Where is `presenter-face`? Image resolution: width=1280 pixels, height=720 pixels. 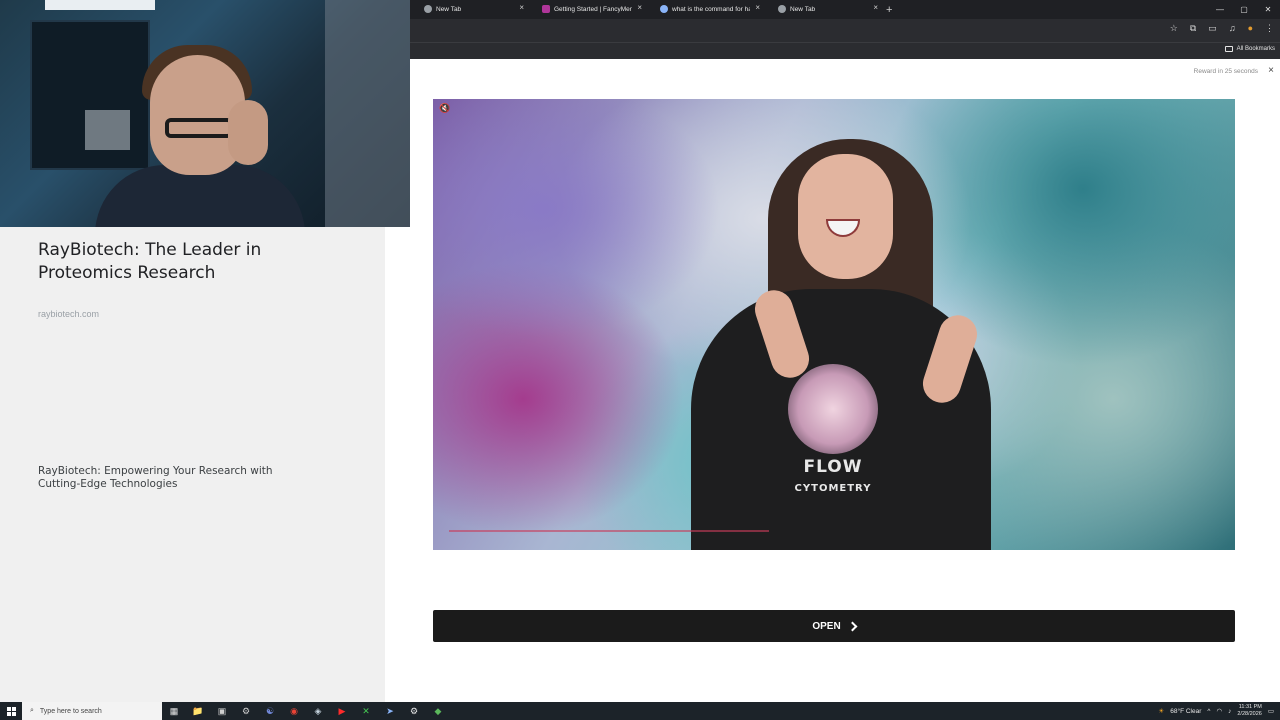
presenter-face is located at coordinates (845, 216).